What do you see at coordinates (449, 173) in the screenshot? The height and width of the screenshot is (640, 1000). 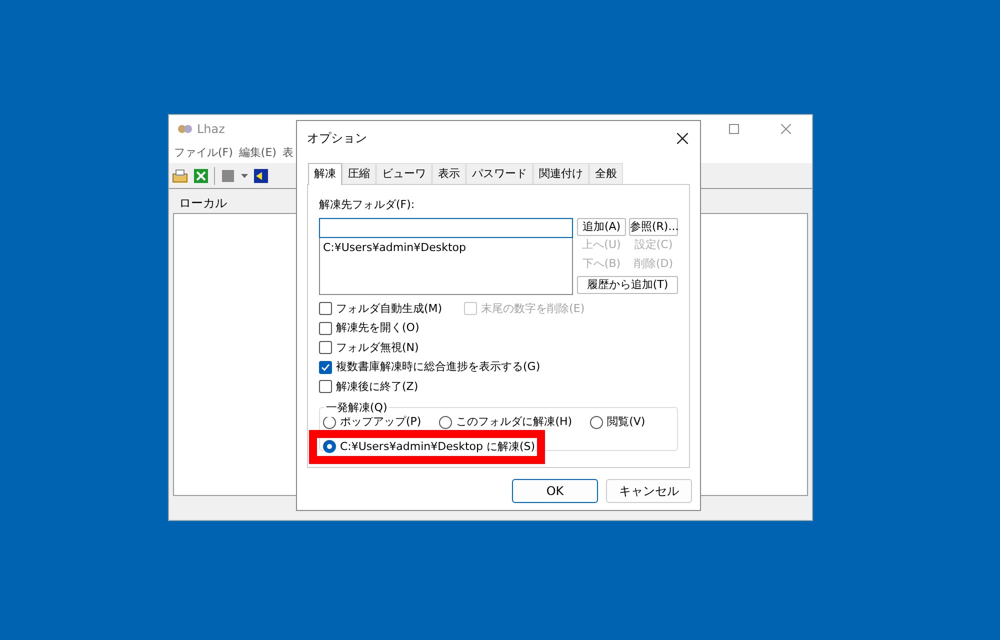 I see `tab: 表示` at bounding box center [449, 173].